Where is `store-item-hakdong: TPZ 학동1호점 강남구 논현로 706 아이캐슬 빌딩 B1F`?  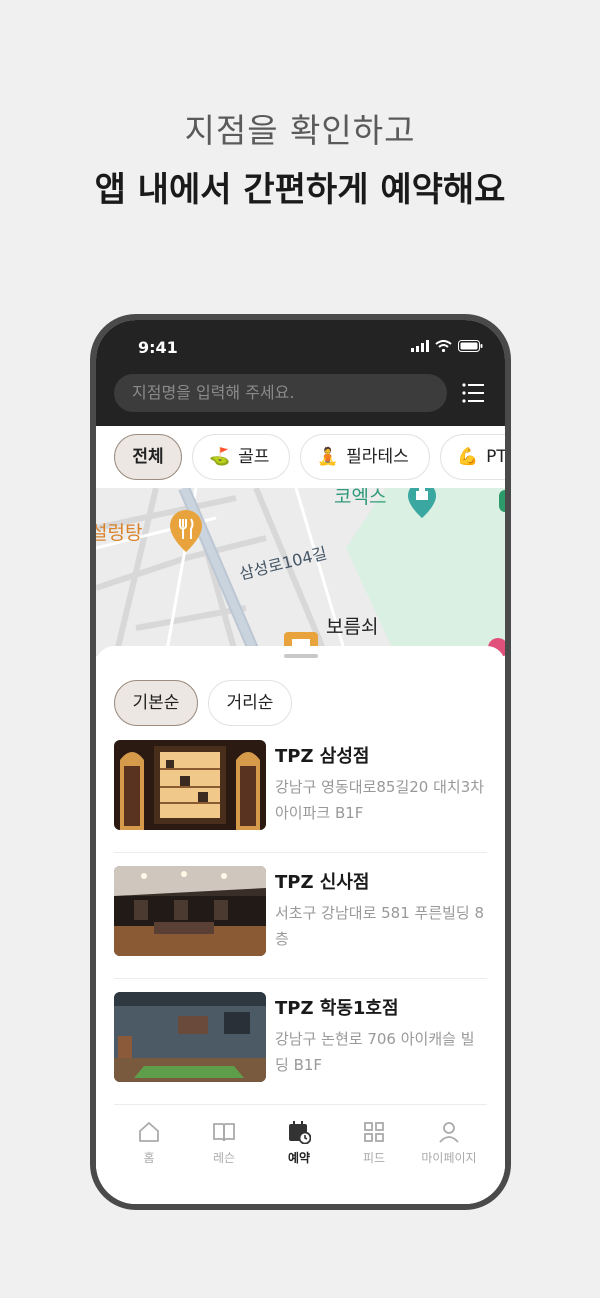 store-item-hakdong: TPZ 학동1호점 강남구 논현로 706 아이캐슬 빌딩 B1F is located at coordinates (300, 1037).